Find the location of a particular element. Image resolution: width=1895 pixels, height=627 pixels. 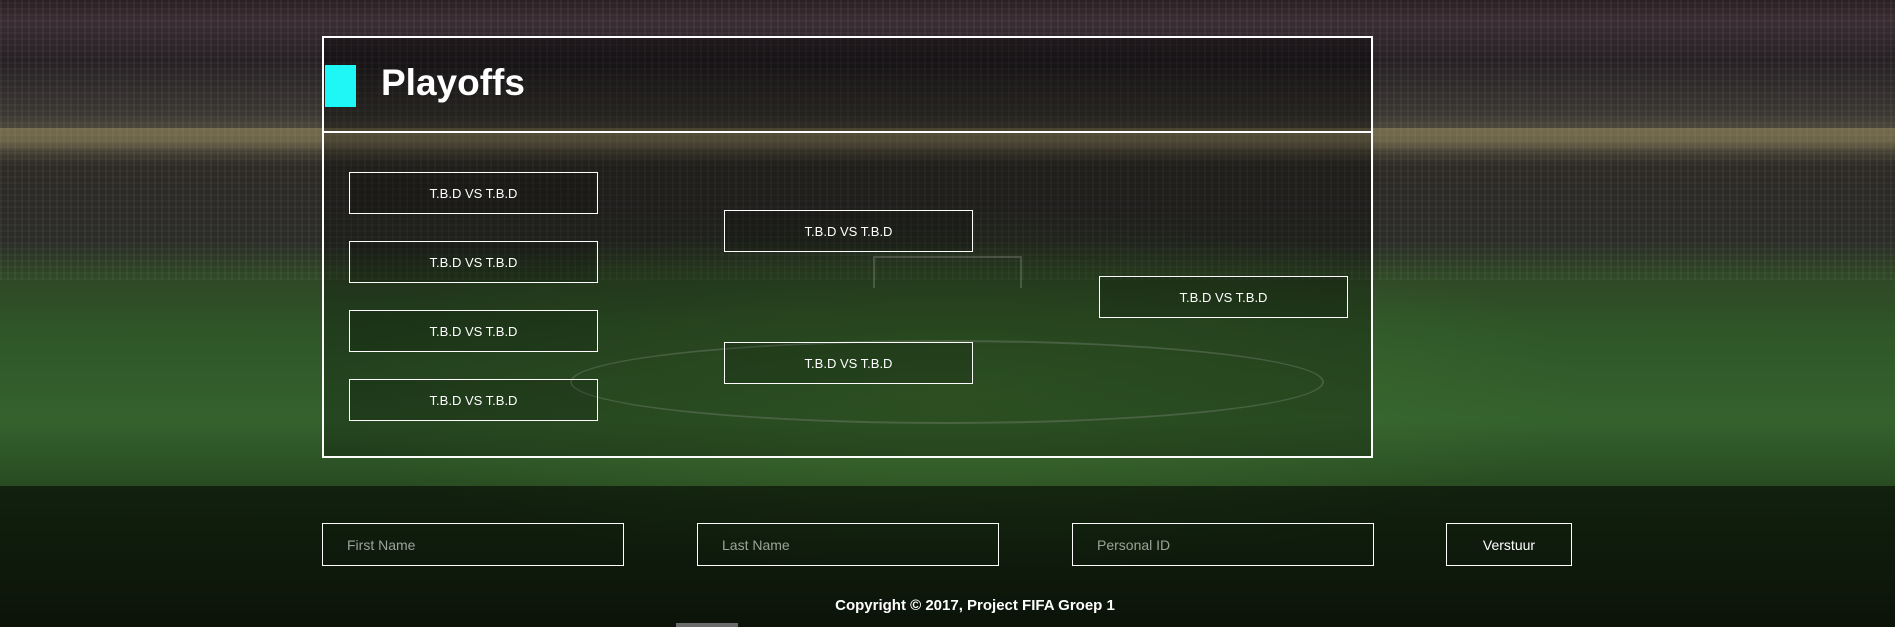

match-round1-1: T.B.D VS T.B.D is located at coordinates (473, 193).